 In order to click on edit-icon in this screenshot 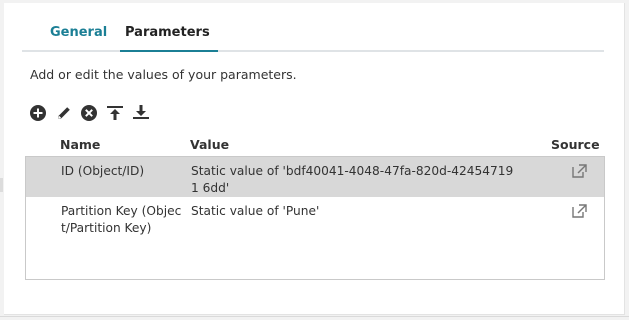, I will do `click(65, 114)`.